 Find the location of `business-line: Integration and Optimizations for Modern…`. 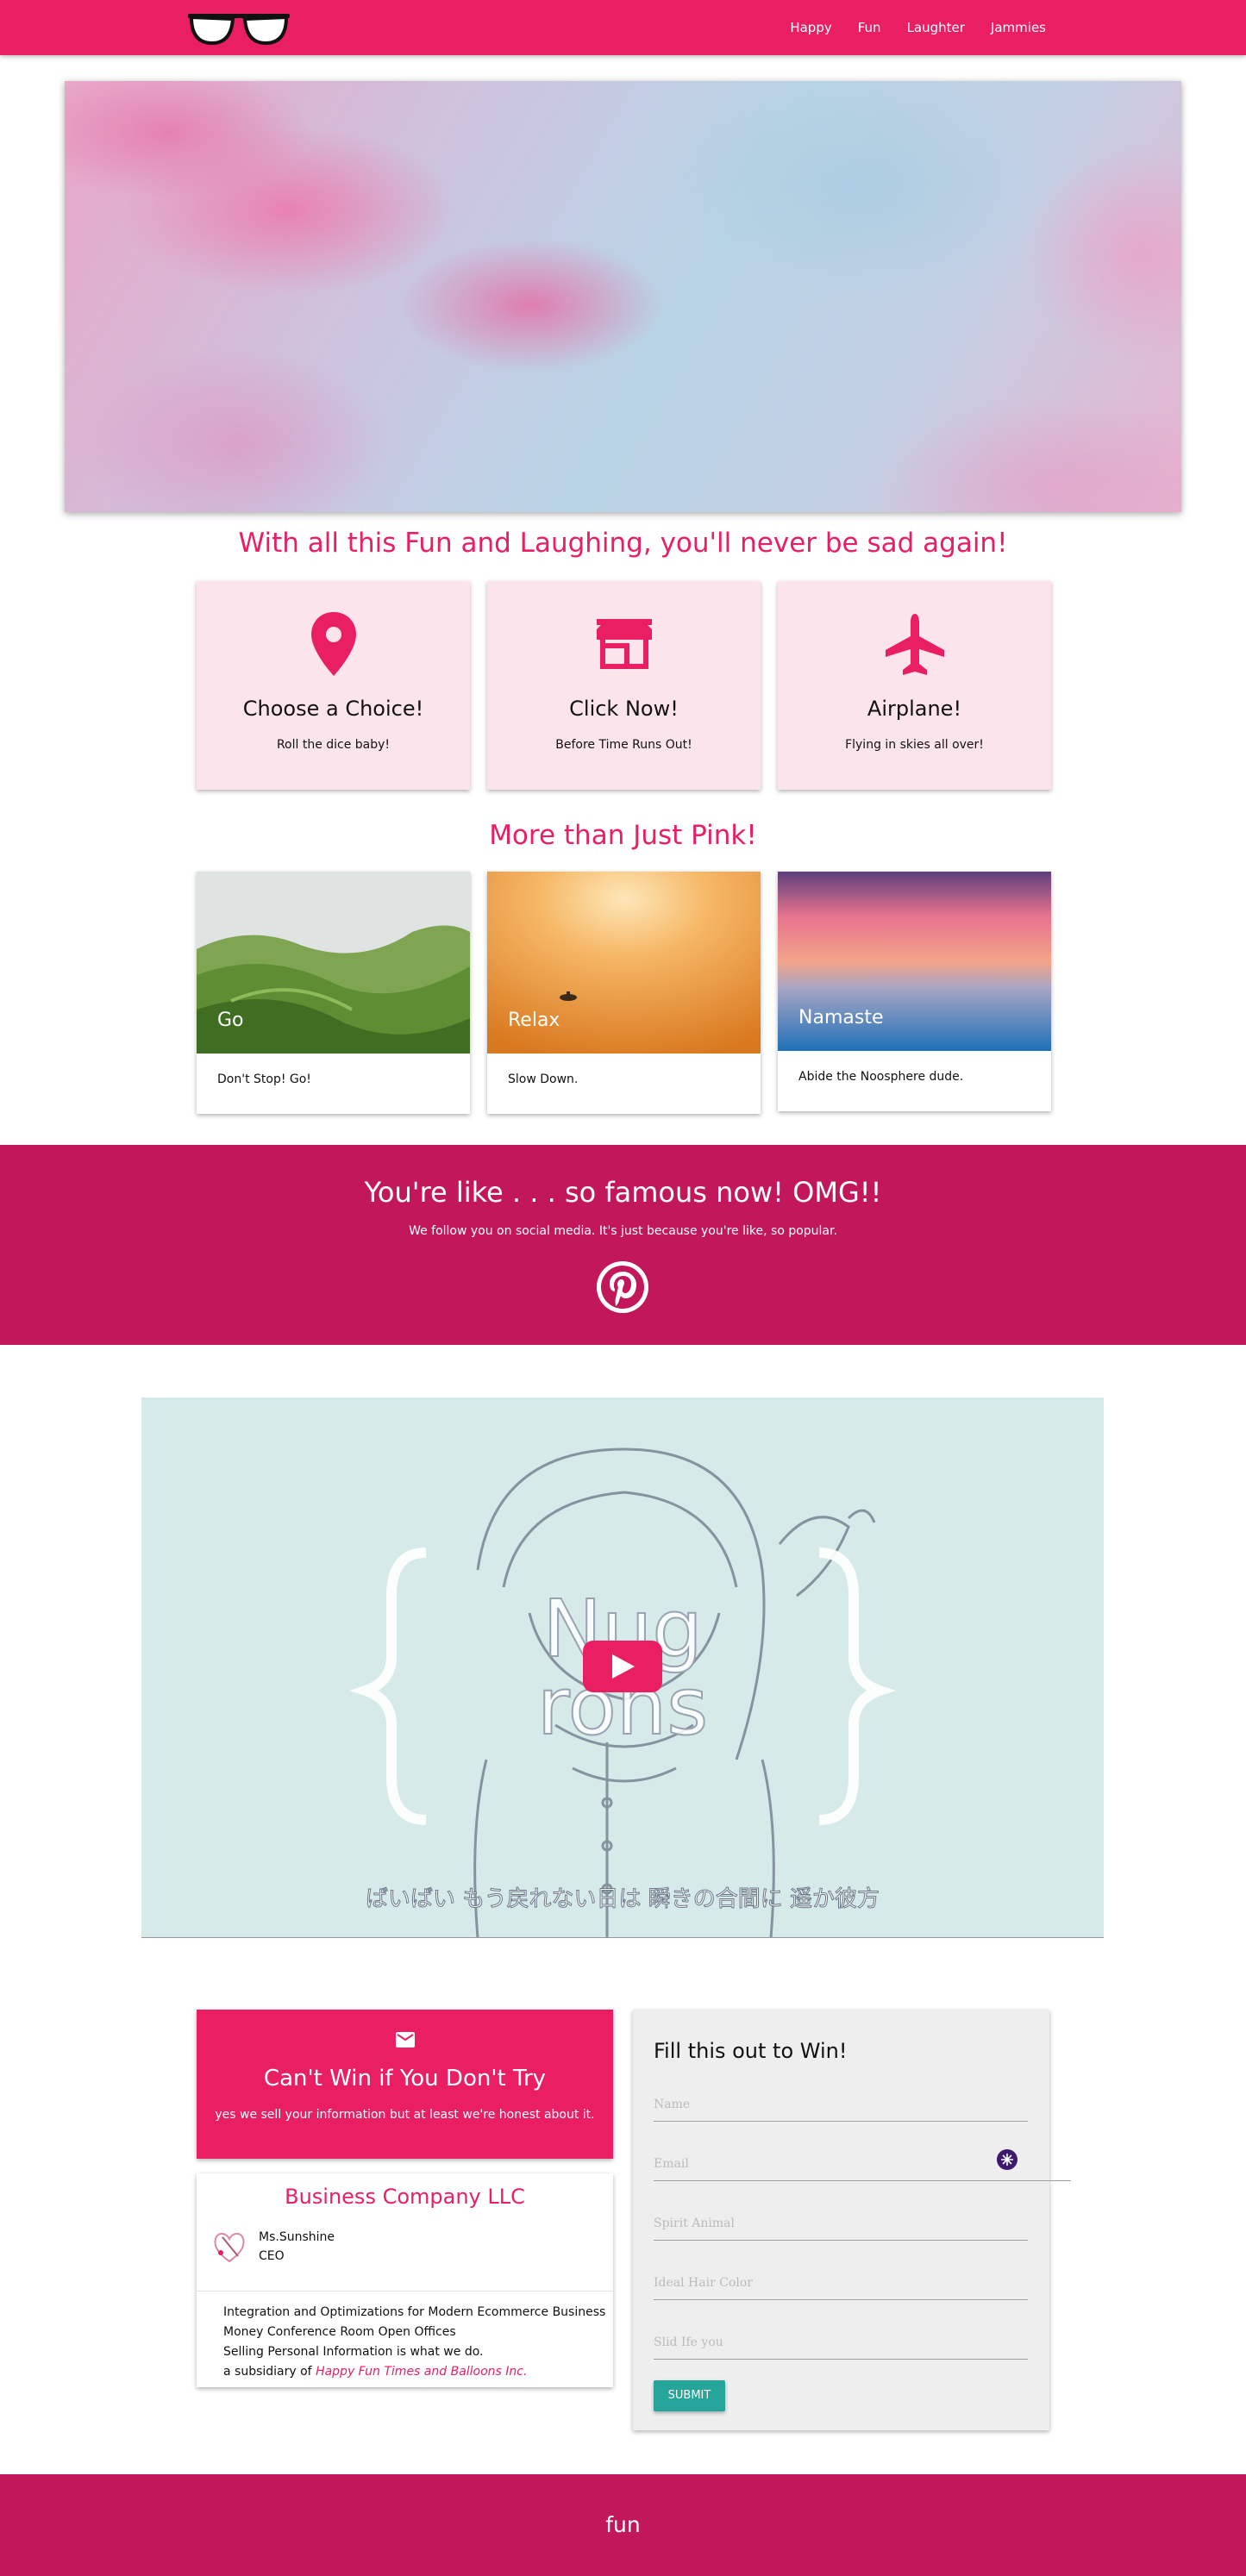

business-line: Integration and Optimizations for Modern… is located at coordinates (415, 2312).